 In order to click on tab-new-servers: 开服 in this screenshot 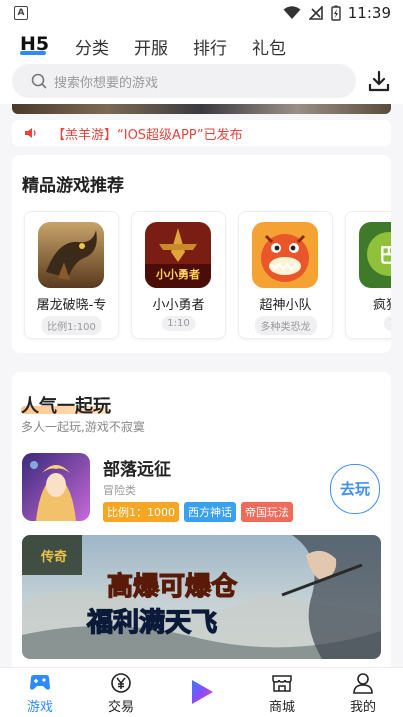, I will do `click(151, 46)`.